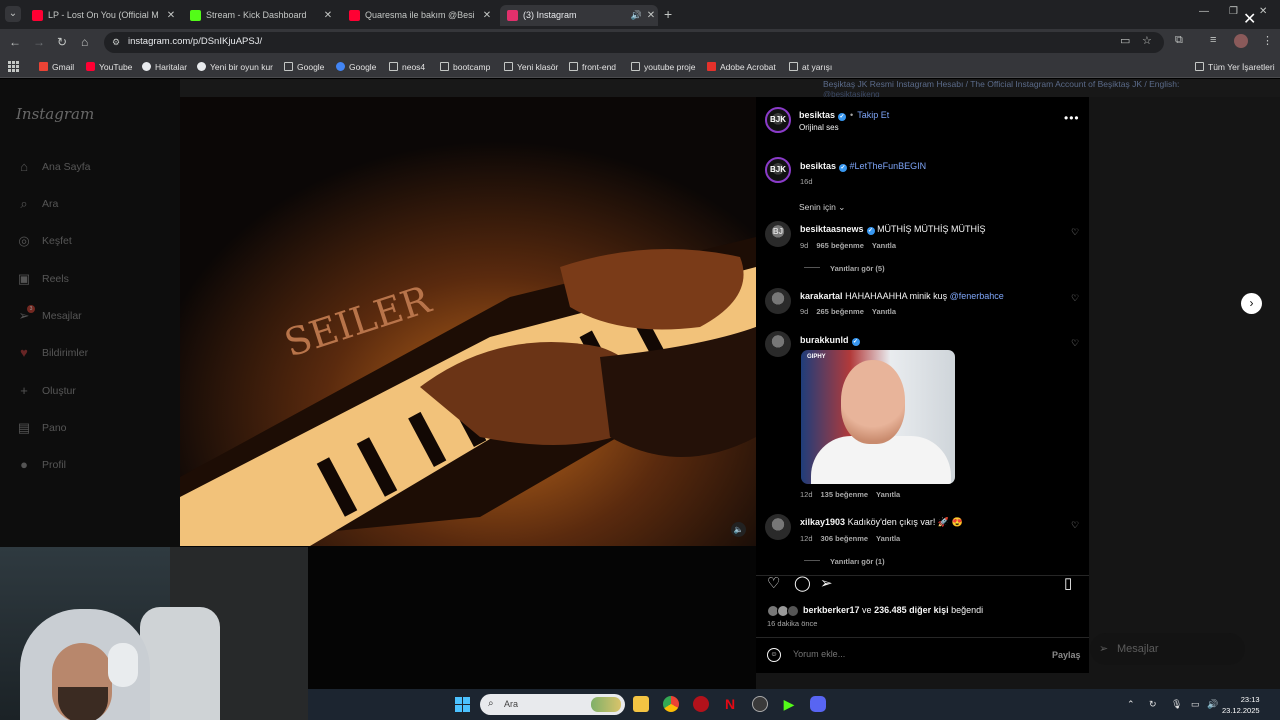 The width and height of the screenshot is (1280, 720). What do you see at coordinates (636, 15) in the screenshot?
I see `speaker-icon: 🔊` at bounding box center [636, 15].